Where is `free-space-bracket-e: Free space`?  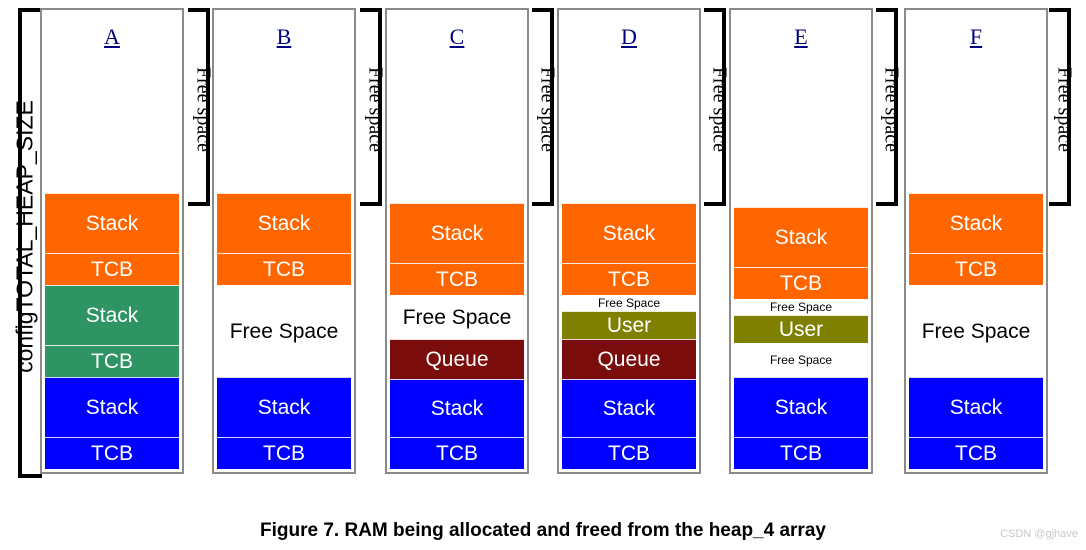 free-space-bracket-e: Free space is located at coordinates (890, 107).